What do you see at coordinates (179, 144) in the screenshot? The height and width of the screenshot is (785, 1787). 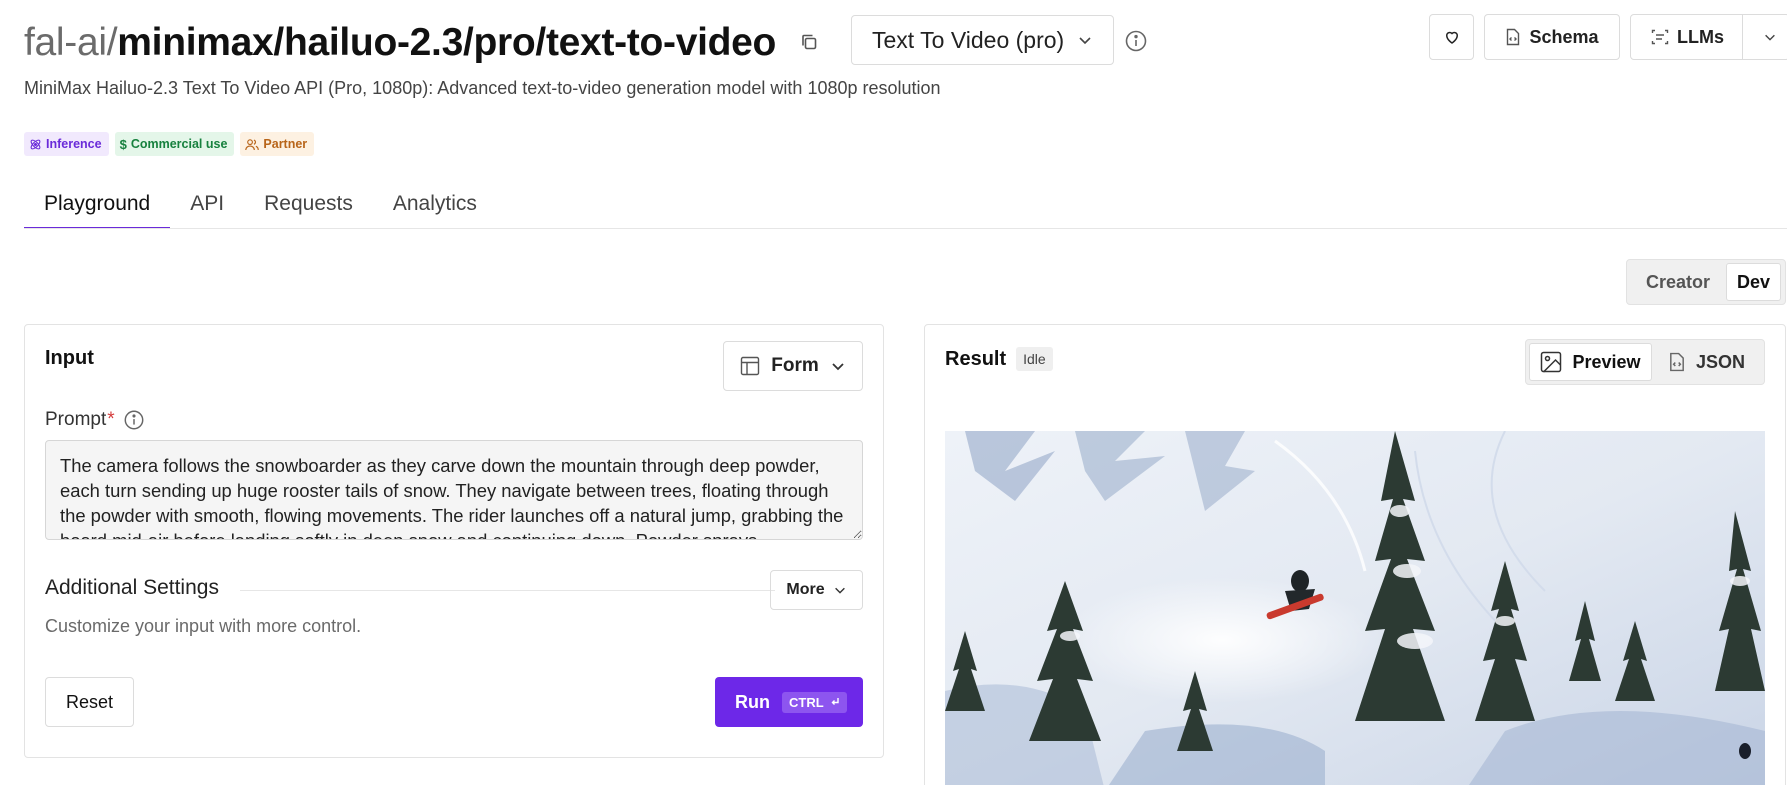 I see `badge-label: Commercial use` at bounding box center [179, 144].